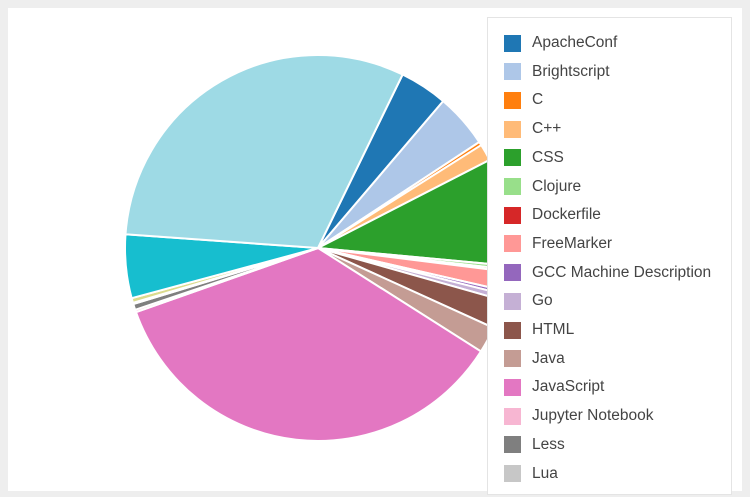  Describe the element at coordinates (571, 71) in the screenshot. I see `legend-label: Brightscript` at that location.